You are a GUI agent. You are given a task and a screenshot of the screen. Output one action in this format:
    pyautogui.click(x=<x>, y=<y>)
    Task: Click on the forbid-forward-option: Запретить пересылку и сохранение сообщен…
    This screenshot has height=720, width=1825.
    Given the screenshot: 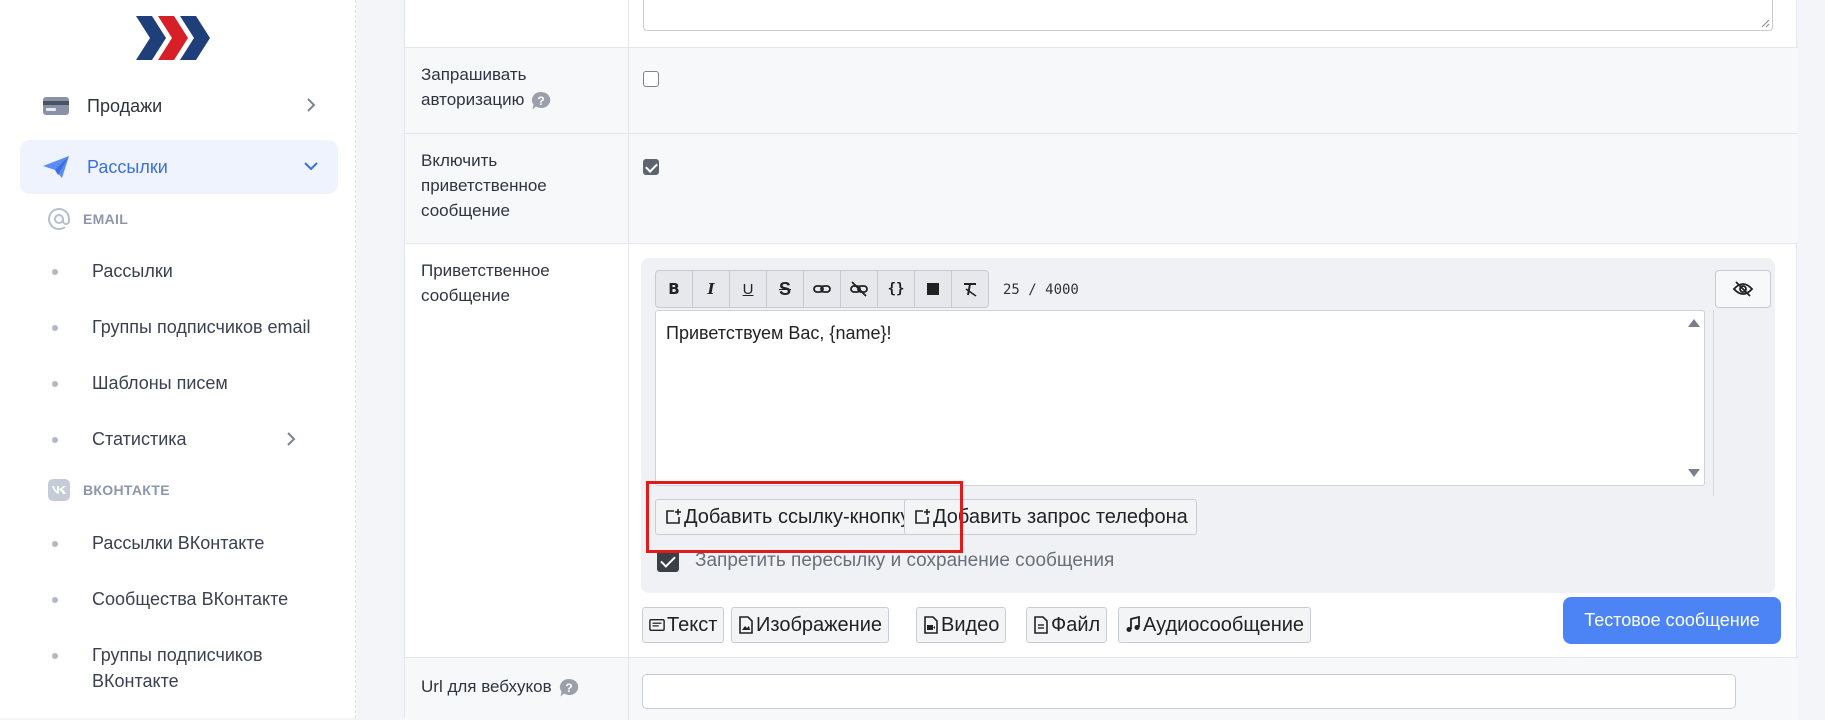 What is the action you would take?
    pyautogui.click(x=885, y=561)
    